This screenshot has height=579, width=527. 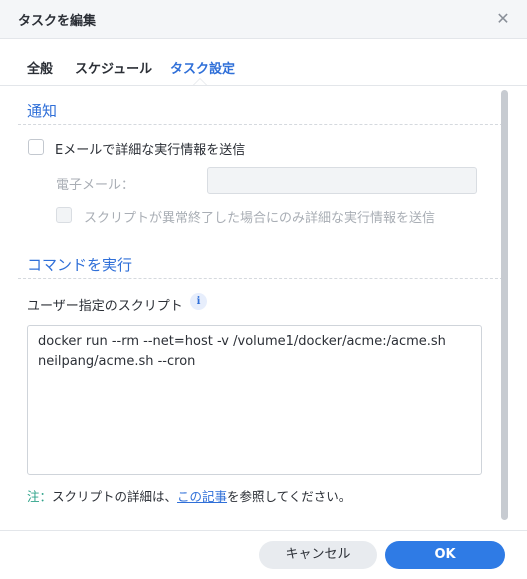 I want to click on dialog-titlebar: タスクを編集 ✕, so click(x=263, y=19).